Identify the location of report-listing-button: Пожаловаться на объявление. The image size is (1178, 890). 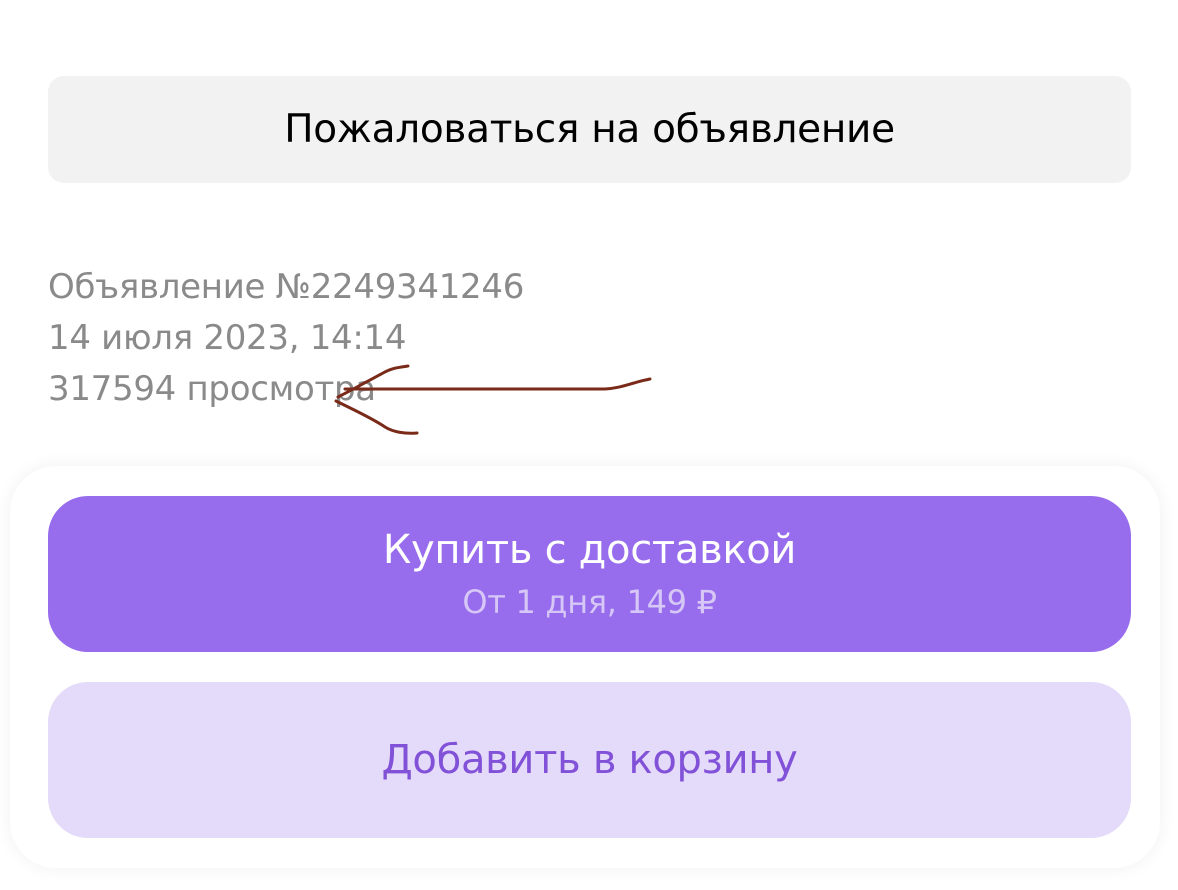
(589, 129).